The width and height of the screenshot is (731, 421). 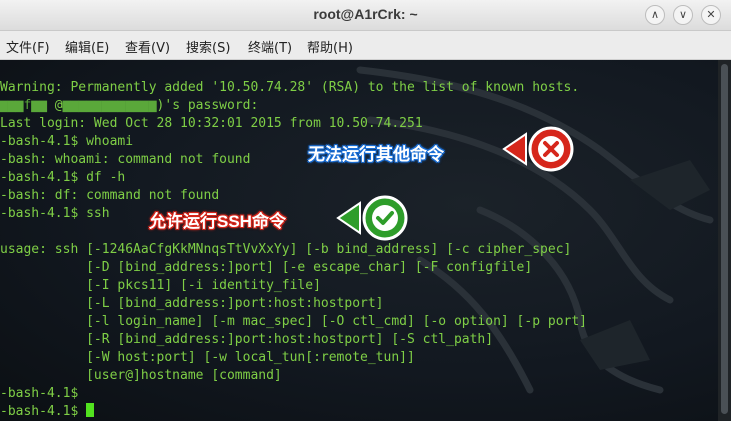 What do you see at coordinates (109, 105) in the screenshot?
I see `redacted-host: ▆▆▆▆▆▆▆▆▆▆▆▆` at bounding box center [109, 105].